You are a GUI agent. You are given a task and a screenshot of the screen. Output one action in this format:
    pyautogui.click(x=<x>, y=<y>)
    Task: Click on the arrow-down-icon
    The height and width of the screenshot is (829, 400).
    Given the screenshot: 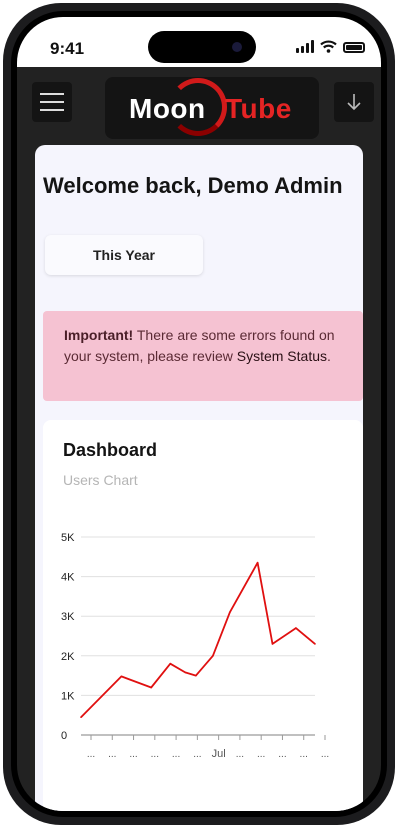 What is the action you would take?
    pyautogui.click(x=354, y=102)
    